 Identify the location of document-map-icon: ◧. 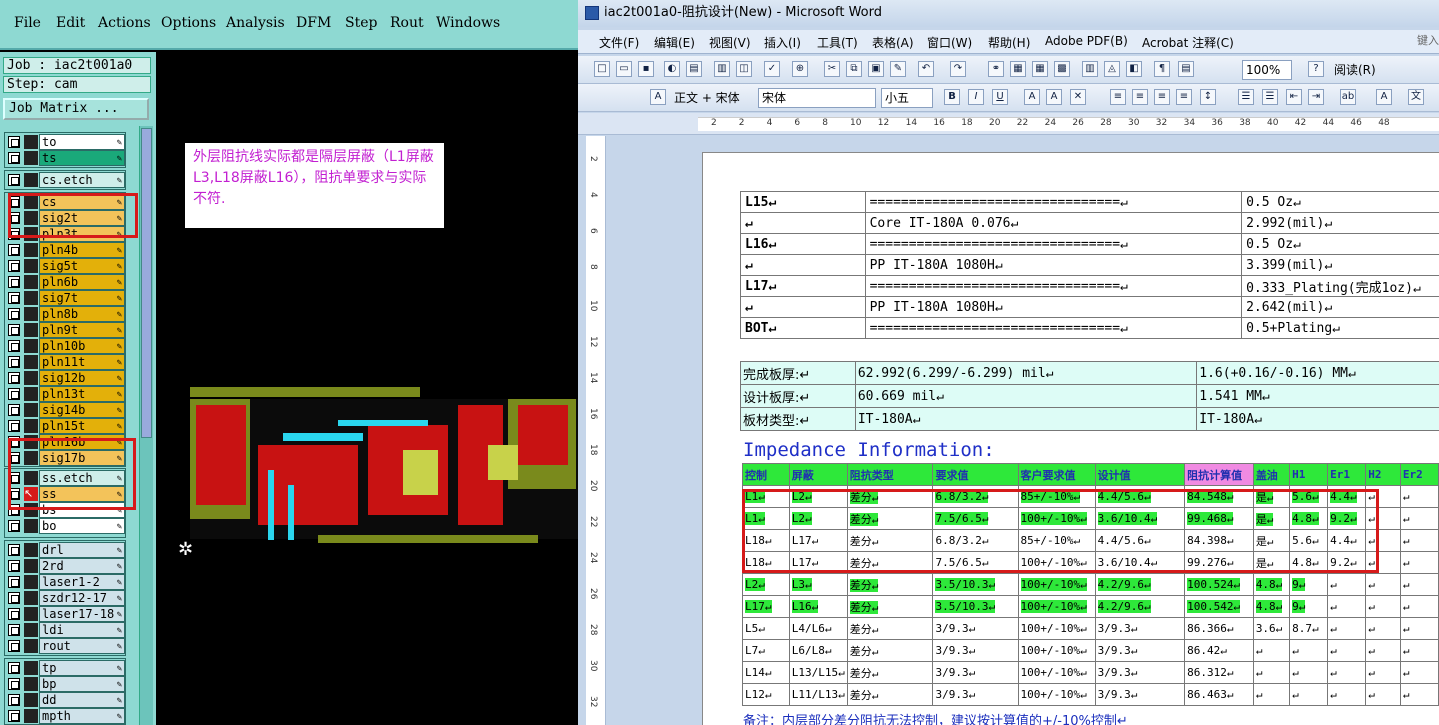
(1134, 69).